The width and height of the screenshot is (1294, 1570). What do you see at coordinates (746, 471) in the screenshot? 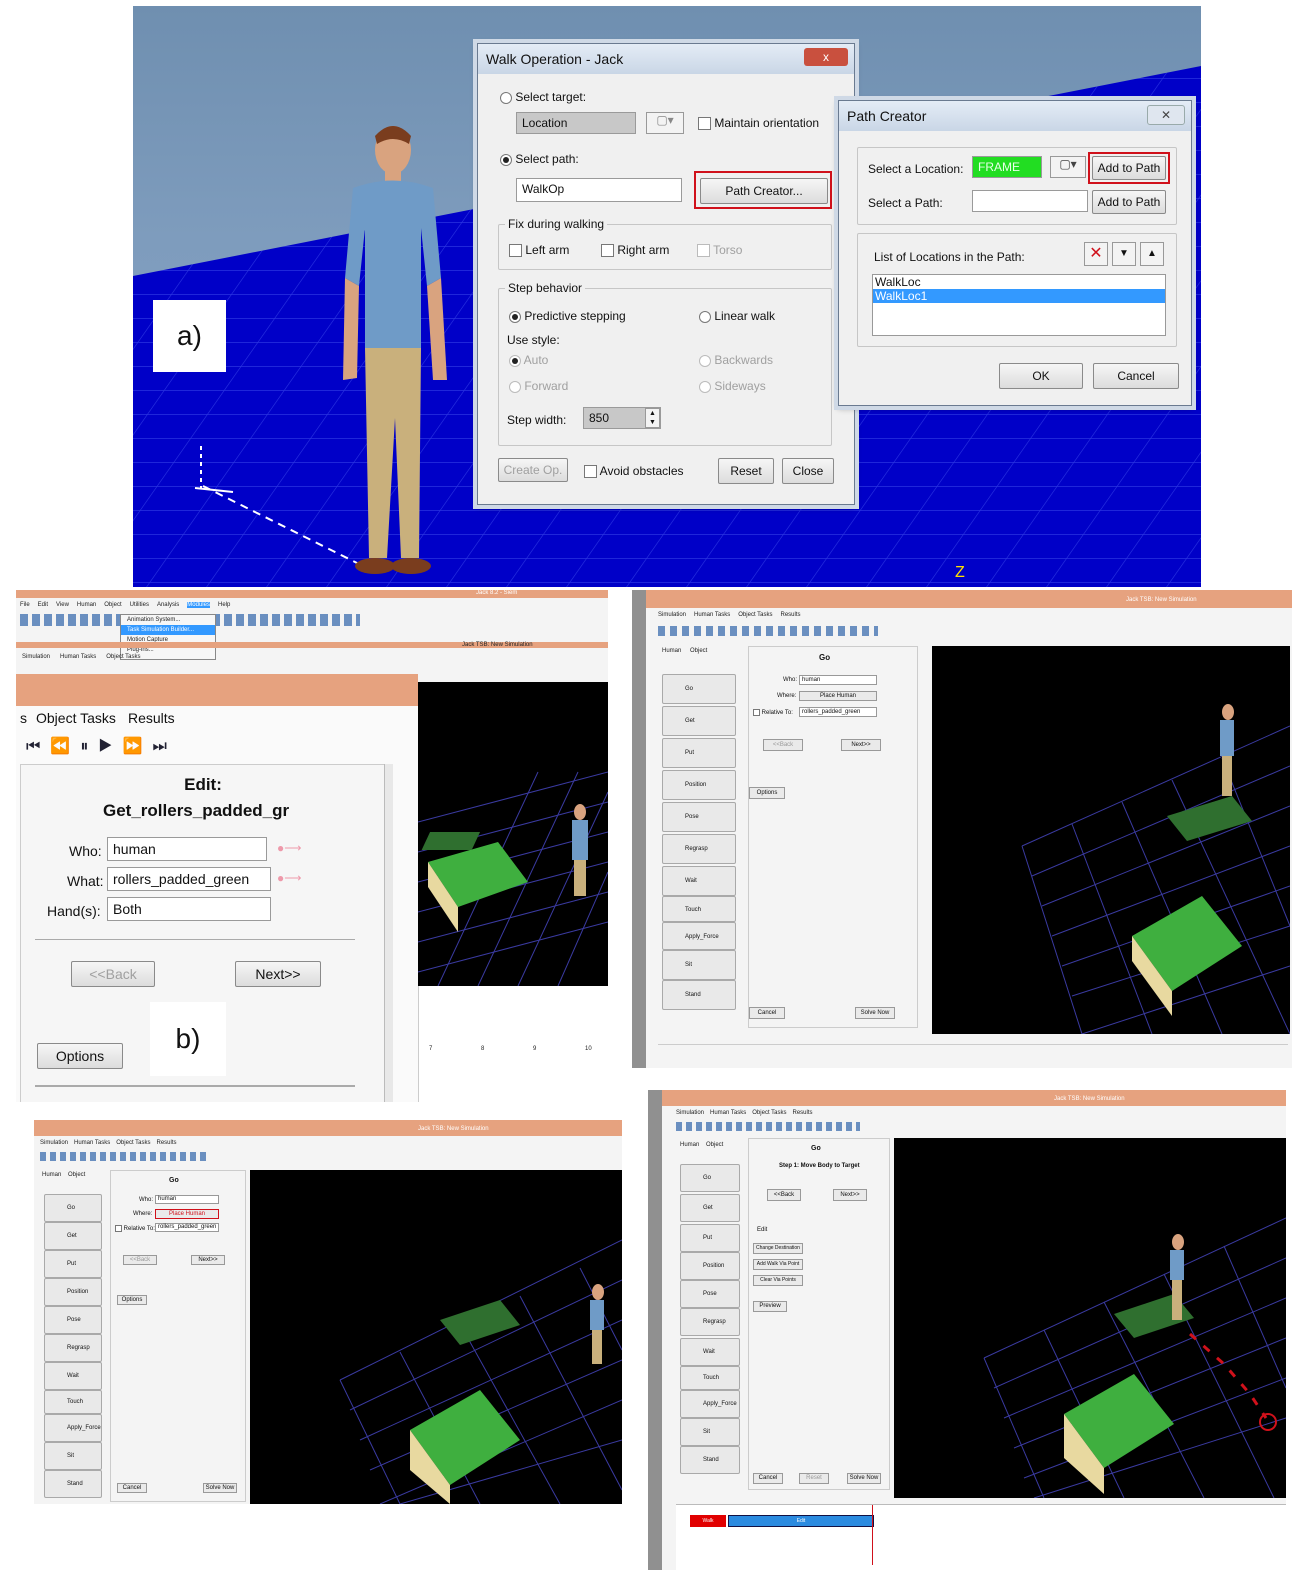
I see `reset-button: Reset` at bounding box center [746, 471].